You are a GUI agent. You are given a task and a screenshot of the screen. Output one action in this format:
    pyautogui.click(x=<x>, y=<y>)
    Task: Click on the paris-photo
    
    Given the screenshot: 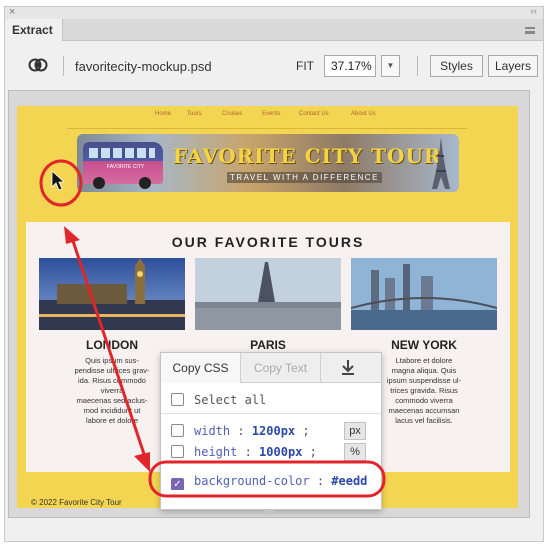 What is the action you would take?
    pyautogui.click(x=268, y=294)
    